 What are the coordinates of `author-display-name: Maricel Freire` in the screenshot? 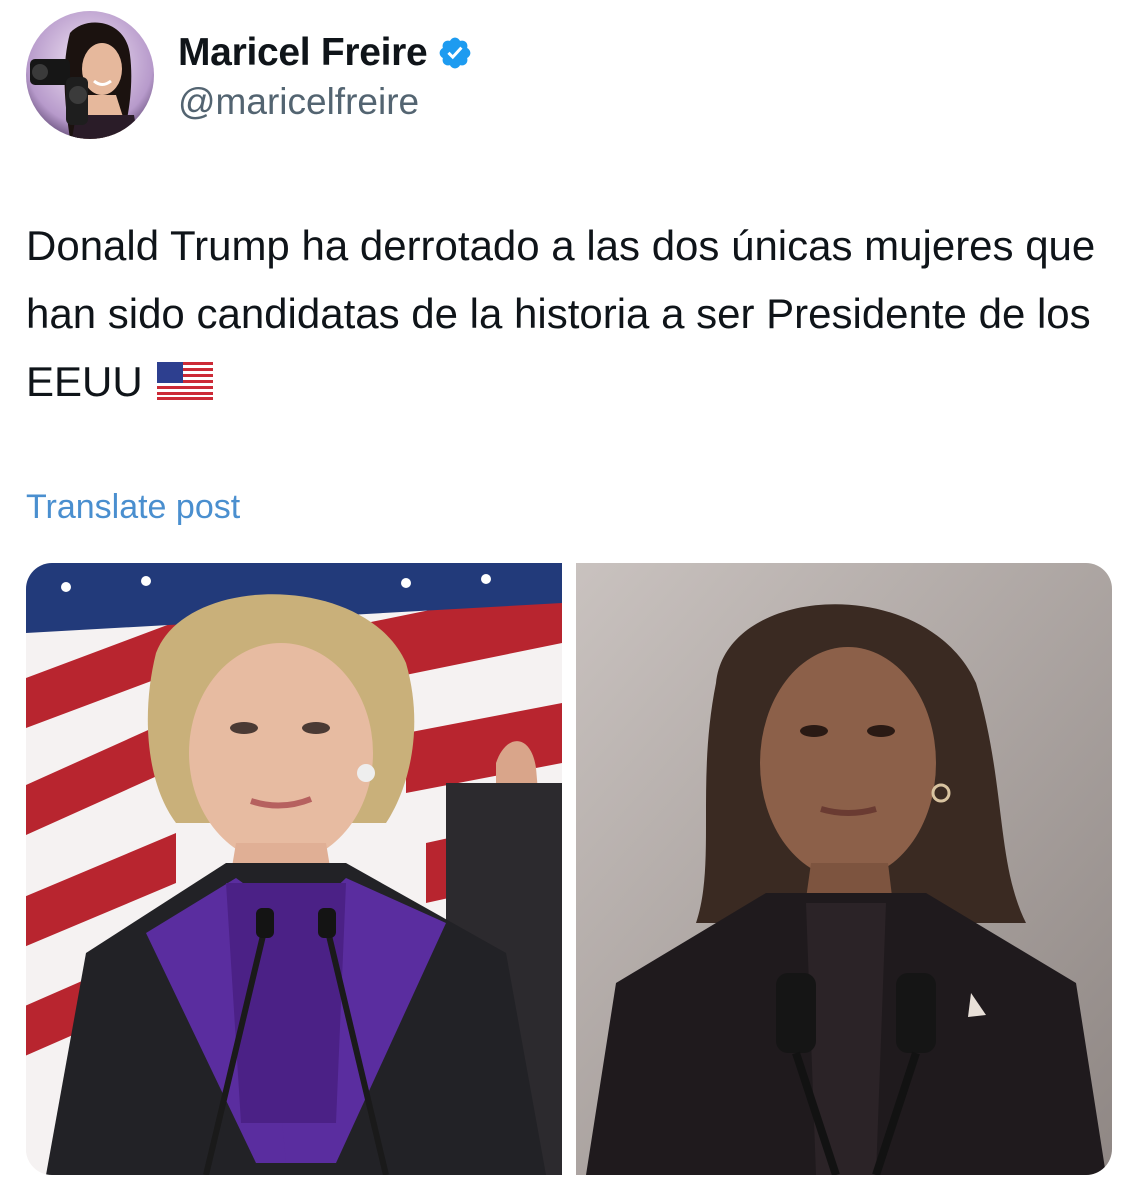 It's located at (303, 53).